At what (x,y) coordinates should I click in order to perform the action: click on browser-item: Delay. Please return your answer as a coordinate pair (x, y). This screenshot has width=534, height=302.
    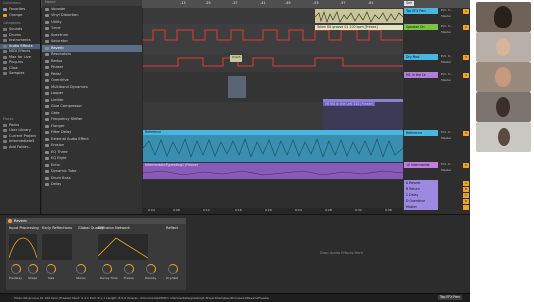
    Looking at the image, I should click on (92, 185).